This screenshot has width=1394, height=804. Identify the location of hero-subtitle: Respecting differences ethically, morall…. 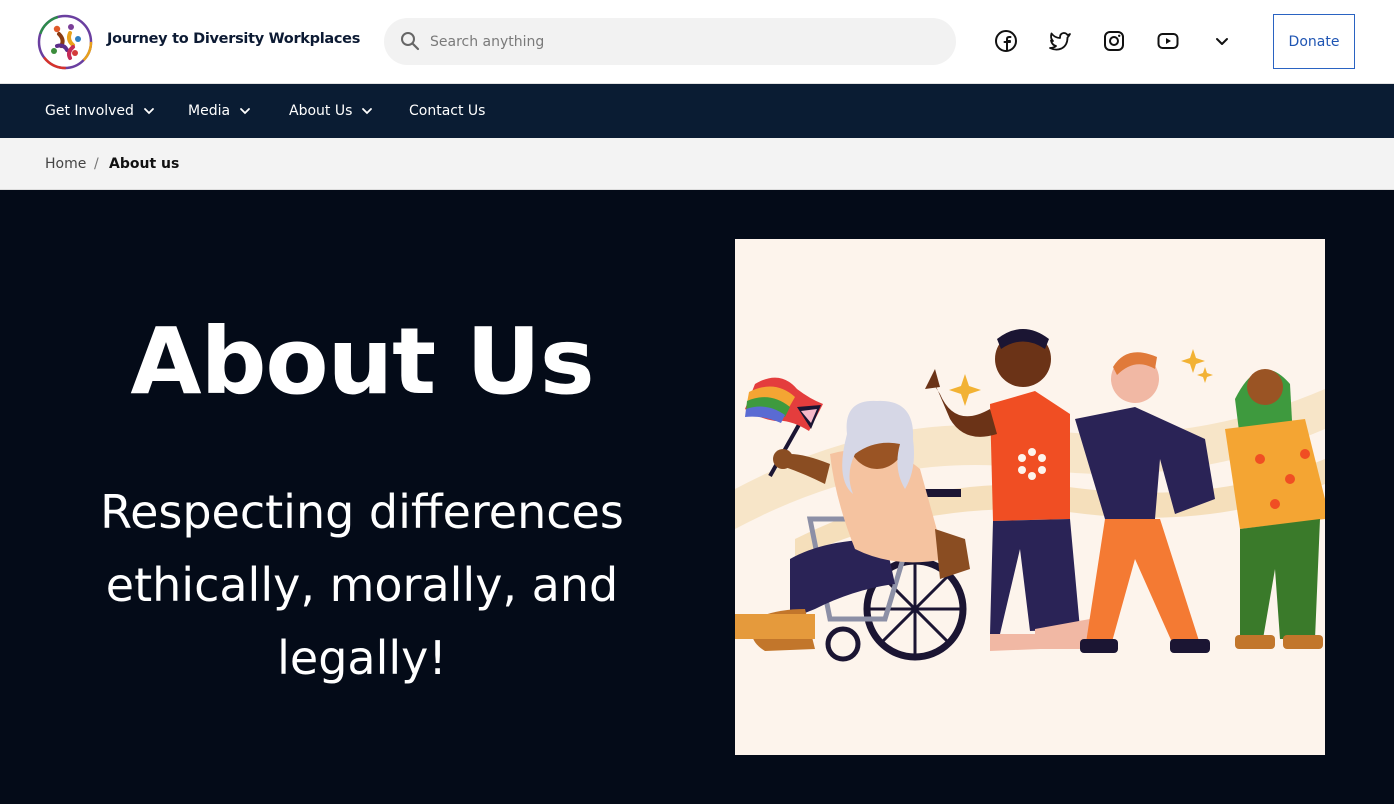
(362, 585).